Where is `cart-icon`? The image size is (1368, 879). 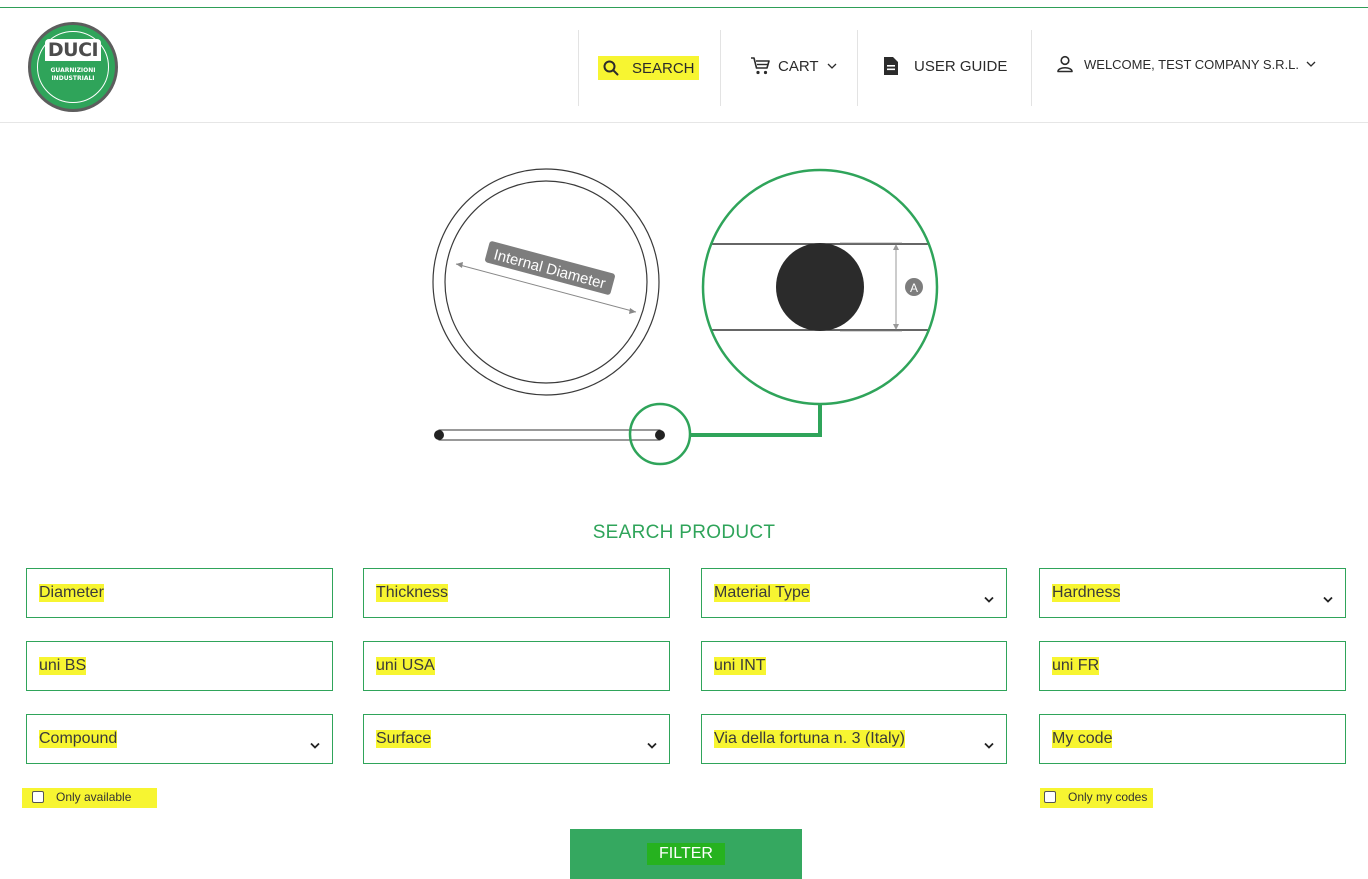 cart-icon is located at coordinates (761, 66).